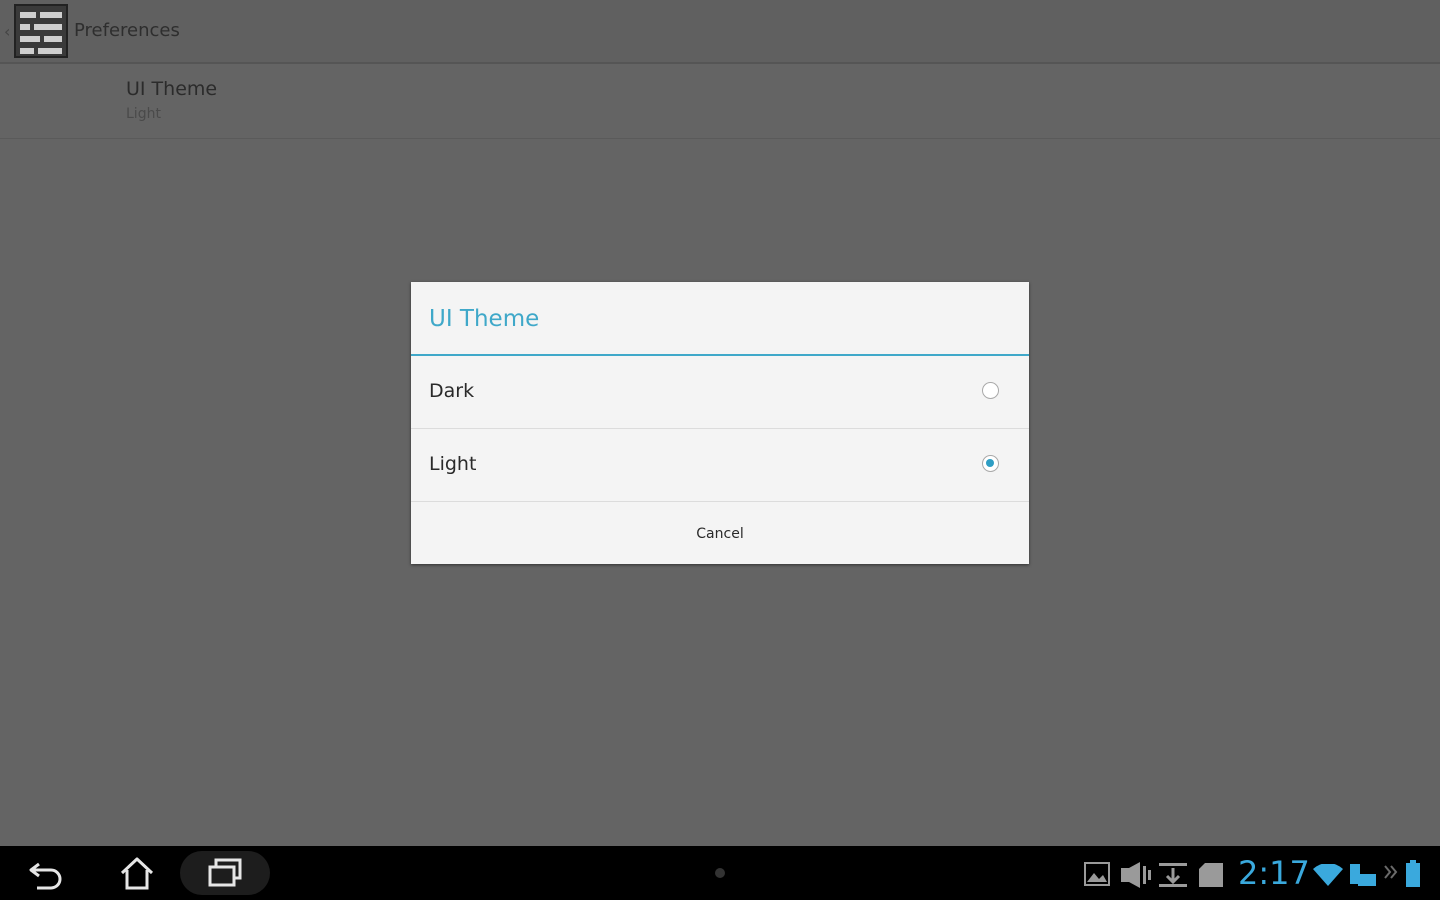 This screenshot has width=1440, height=900. Describe the element at coordinates (720, 534) in the screenshot. I see `cancel-button: Cancel` at that location.